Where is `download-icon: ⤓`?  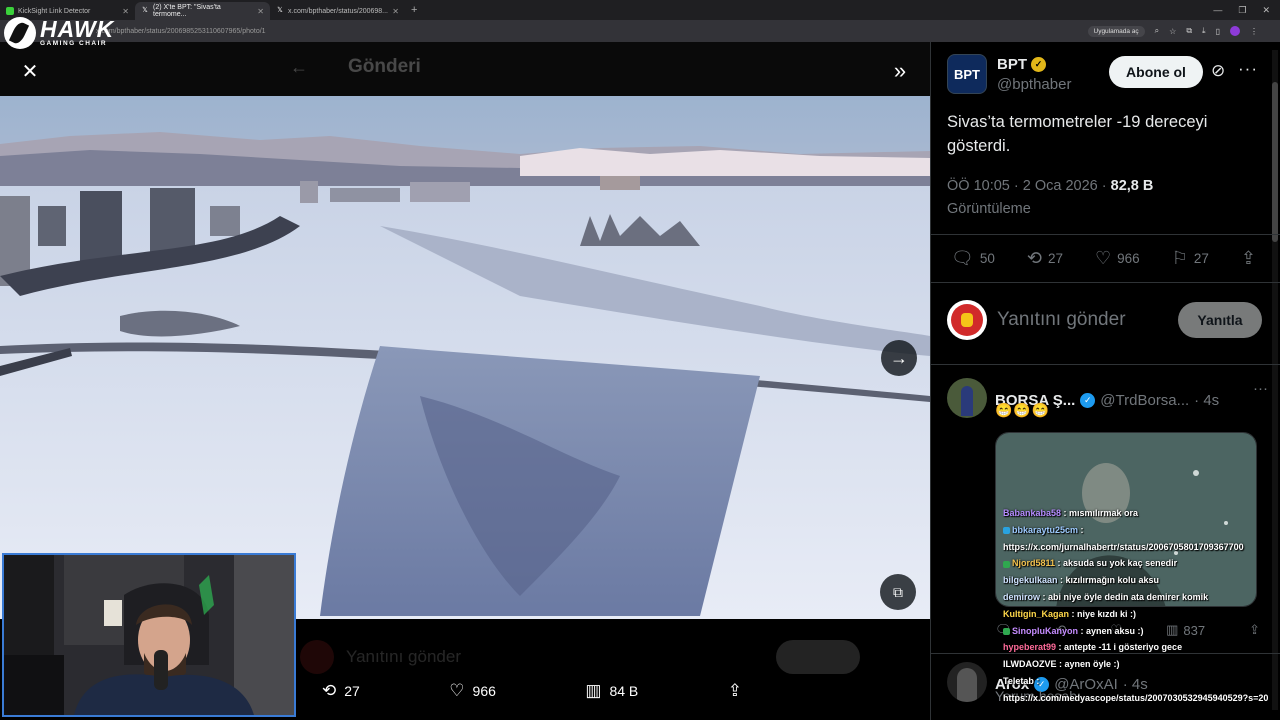
download-icon: ⤓ is located at coordinates (1204, 31).